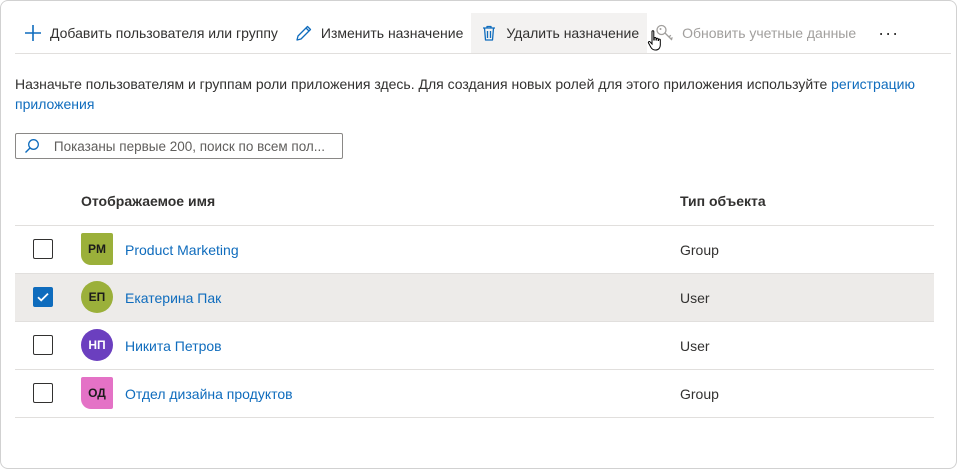  Describe the element at coordinates (474, 394) in the screenshot. I see `table-row: ОД Отдел дизайна продуктов Group` at that location.